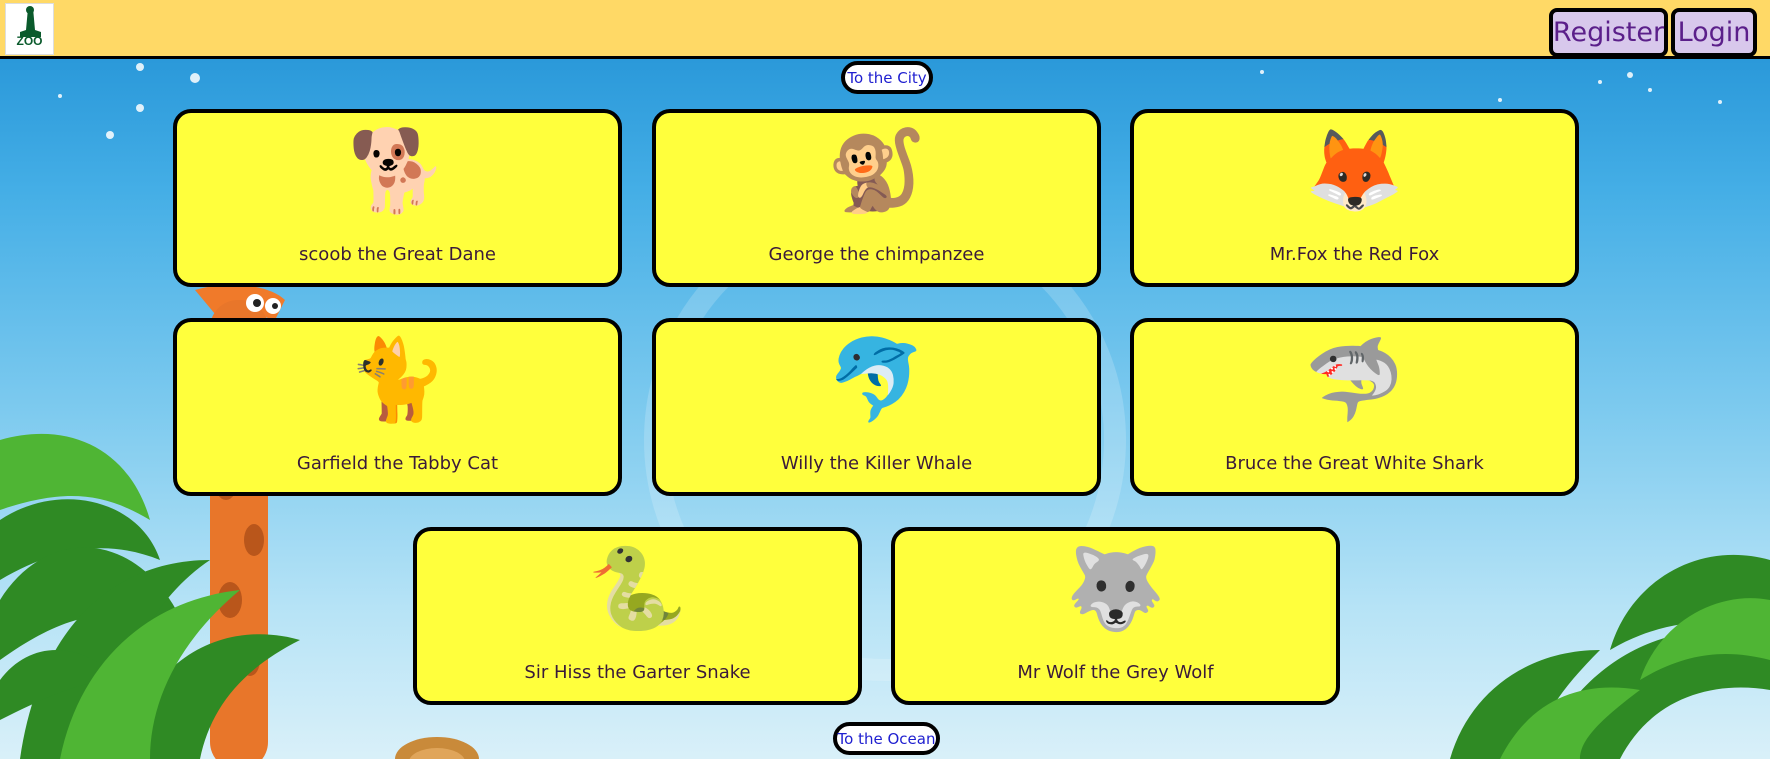  Describe the element at coordinates (1115, 588) in the screenshot. I see `wolf-icon: 🐺` at that location.